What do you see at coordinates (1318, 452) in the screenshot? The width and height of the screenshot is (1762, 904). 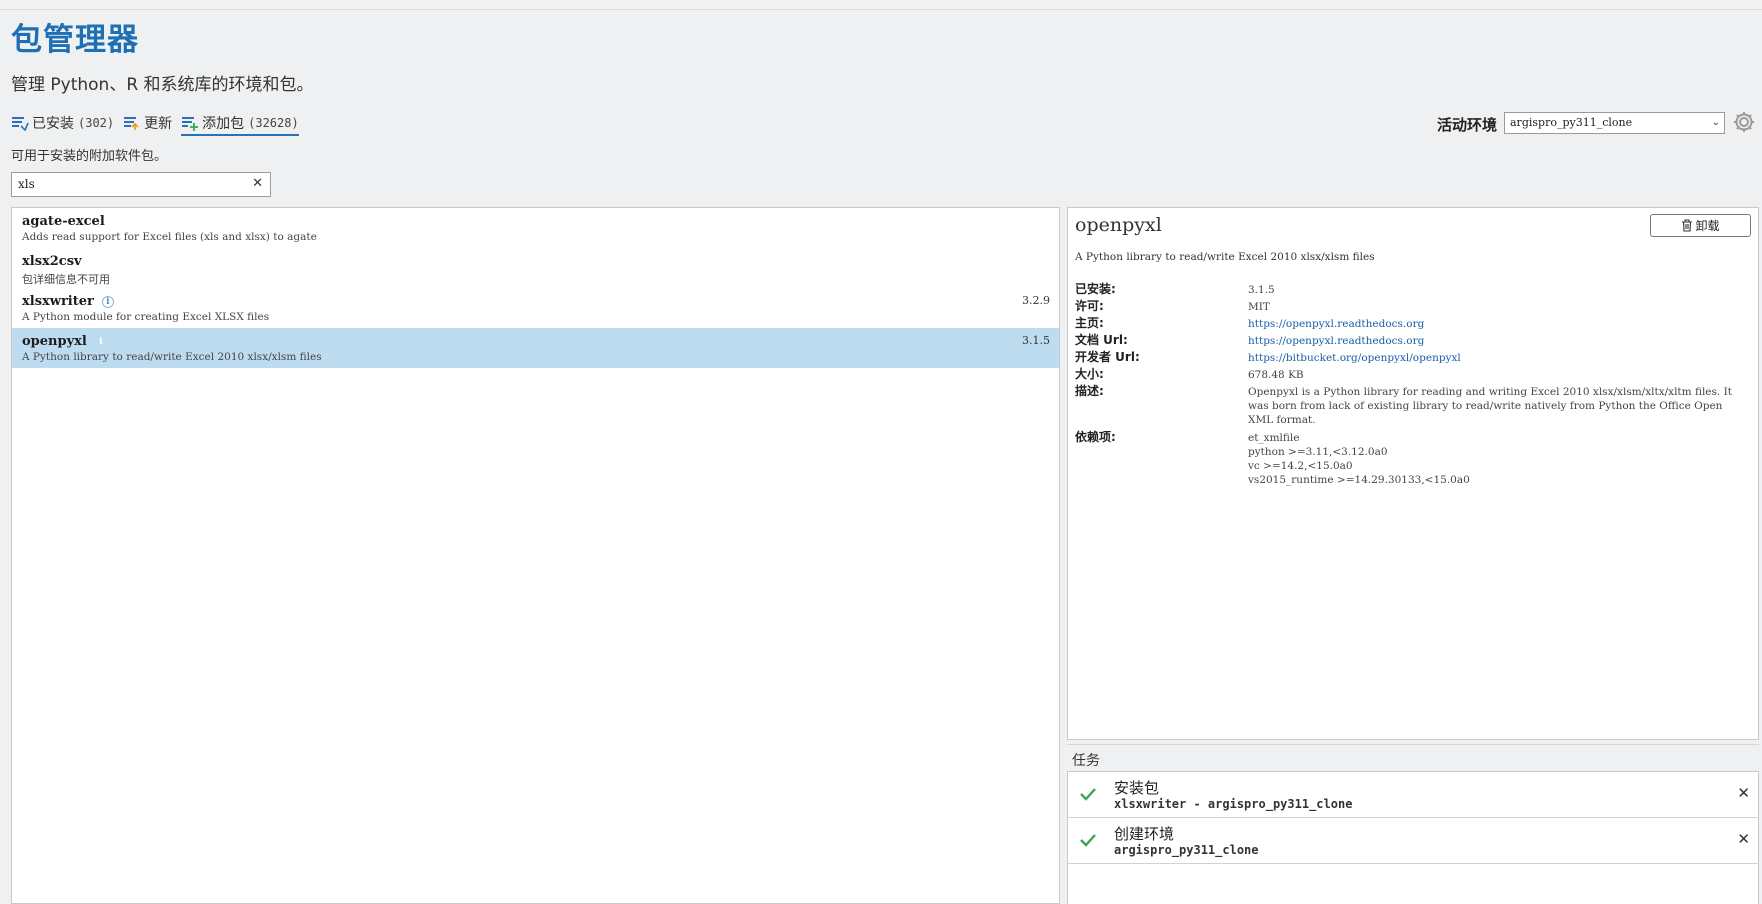 I see `dependency-item: python >=3.11,<3.12.0a0` at bounding box center [1318, 452].